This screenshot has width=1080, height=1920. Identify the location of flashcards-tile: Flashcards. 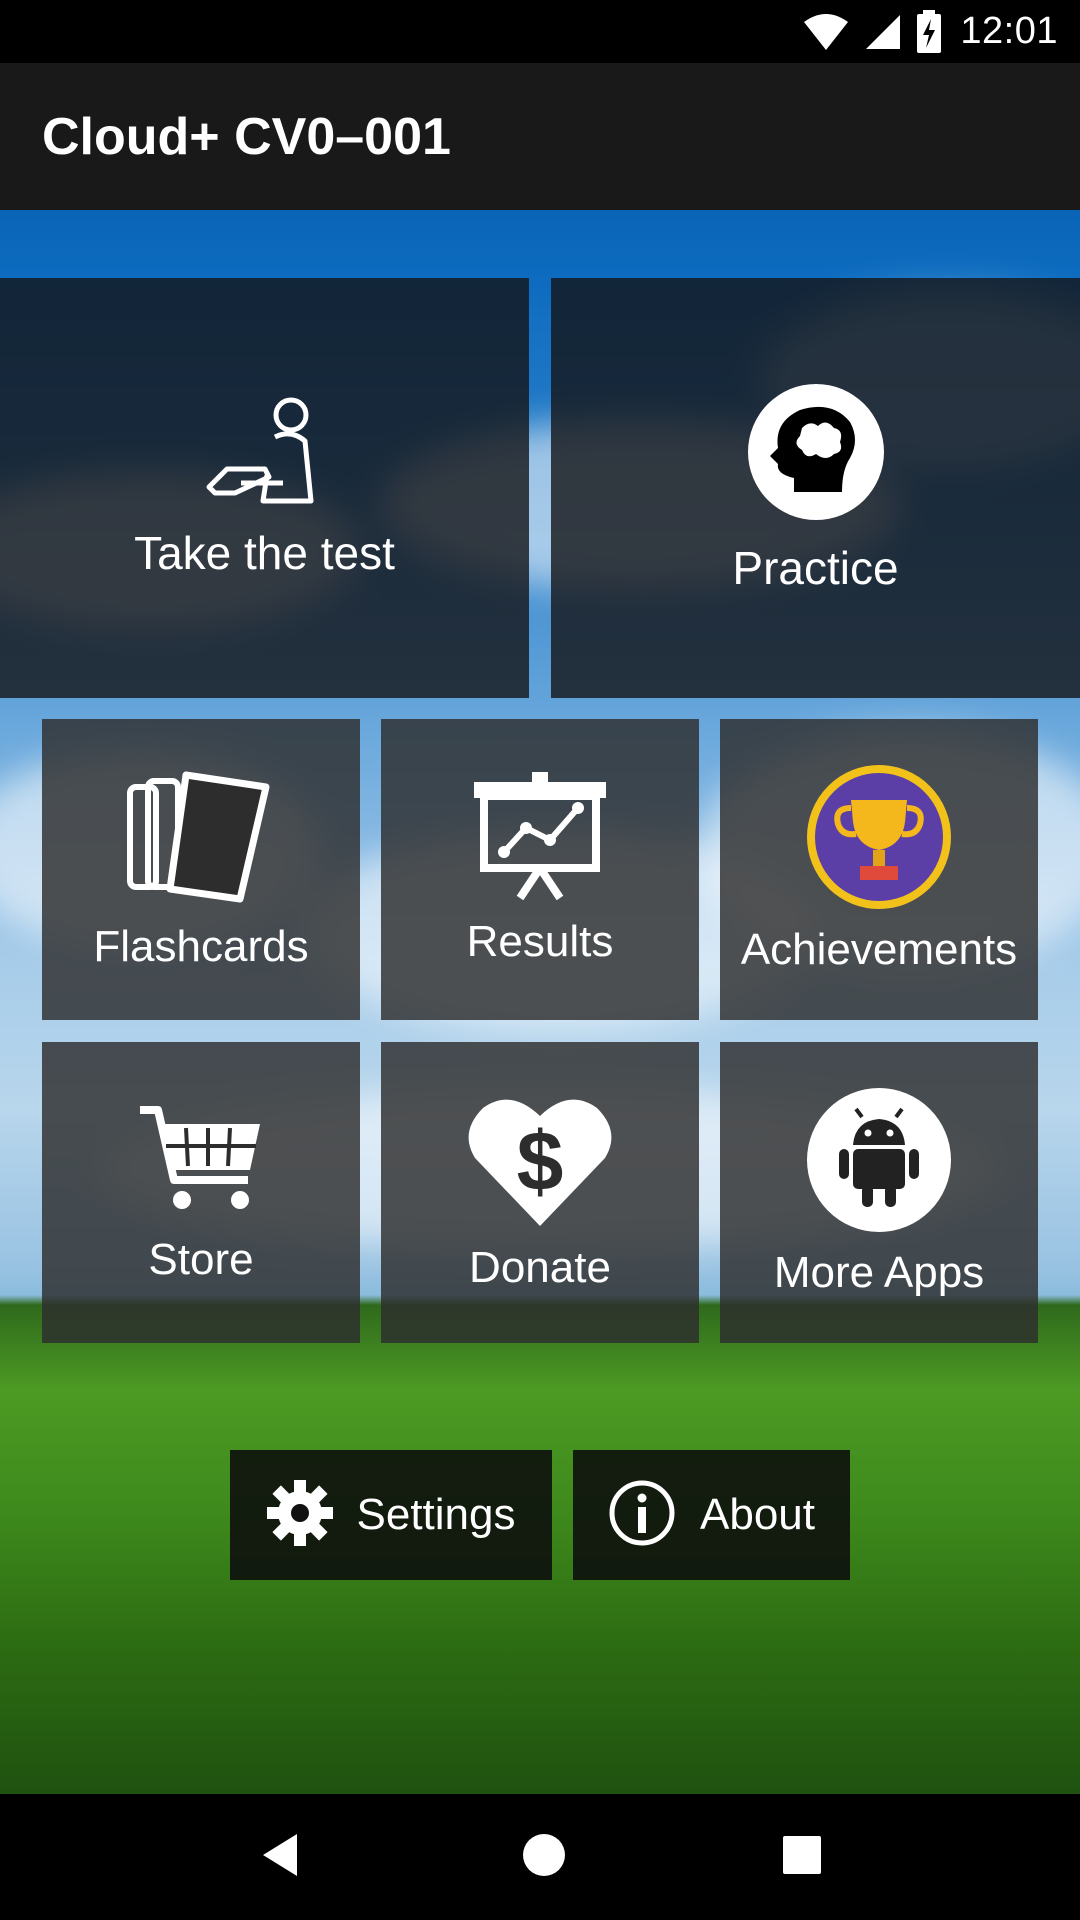
(201, 869).